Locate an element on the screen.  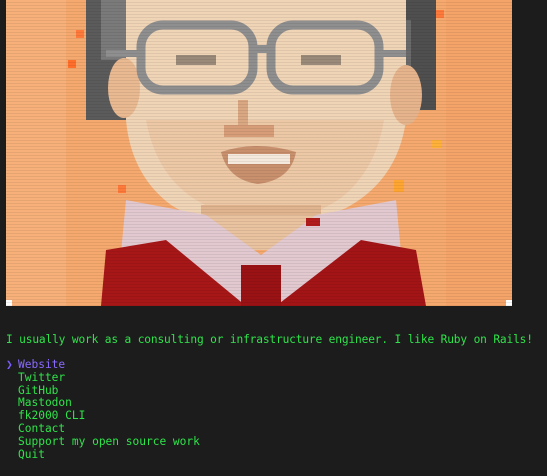
selection-cursor-icon: ❯ is located at coordinates (9, 364).